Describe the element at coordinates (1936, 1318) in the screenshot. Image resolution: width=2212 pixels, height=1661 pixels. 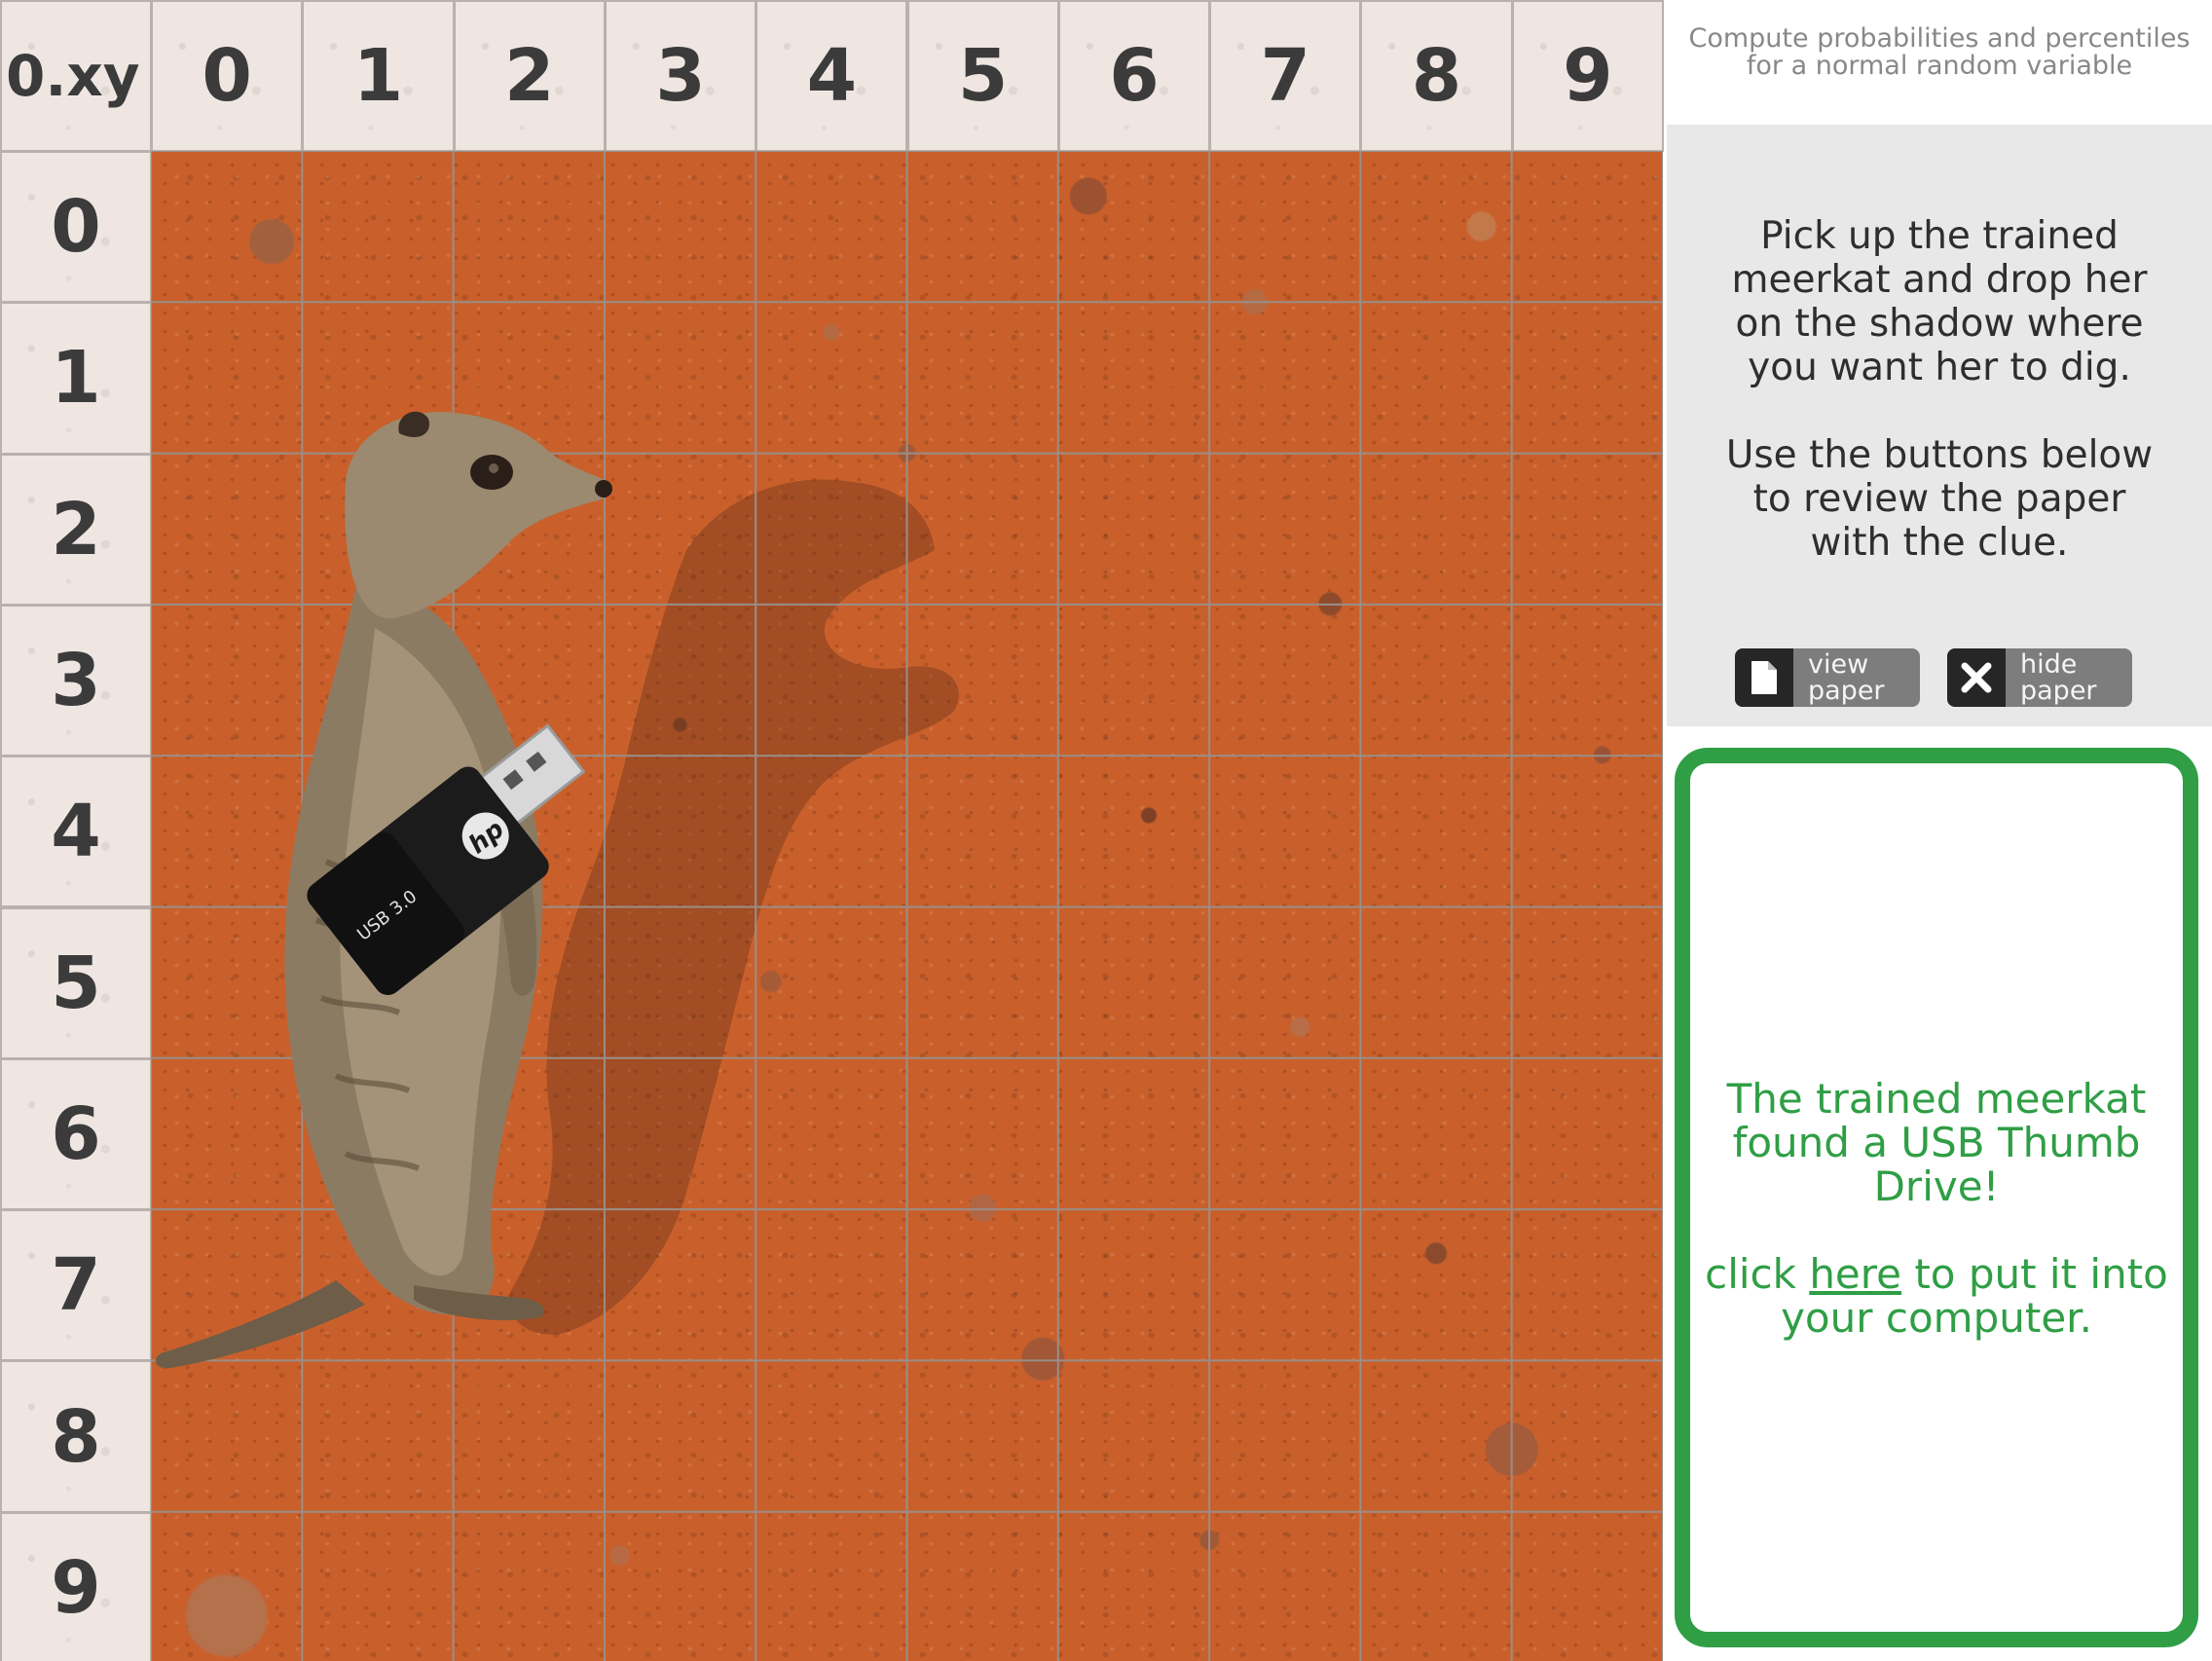
I see `result-link-suffix-2: your computer.` at that location.